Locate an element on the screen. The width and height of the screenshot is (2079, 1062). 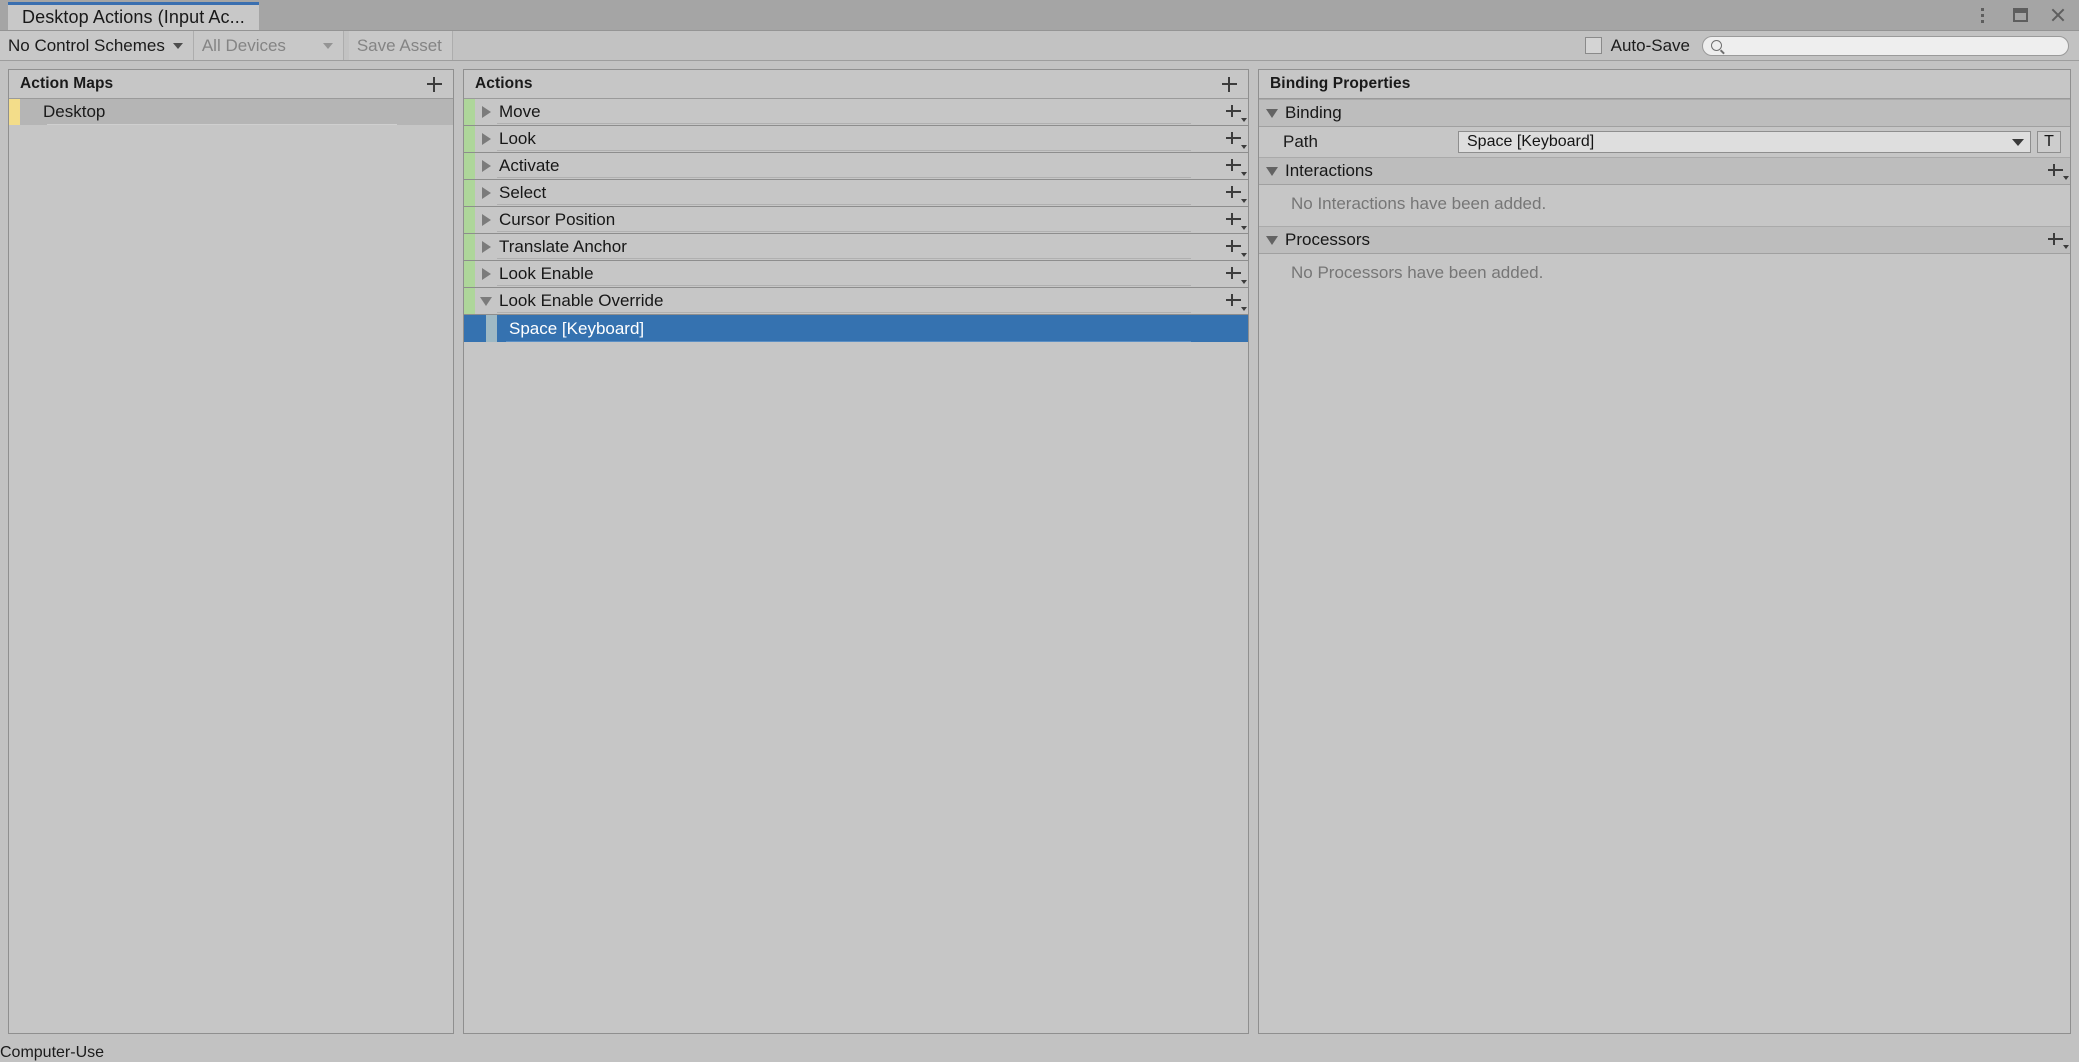
devices-label: All Devices is located at coordinates (243, 45).